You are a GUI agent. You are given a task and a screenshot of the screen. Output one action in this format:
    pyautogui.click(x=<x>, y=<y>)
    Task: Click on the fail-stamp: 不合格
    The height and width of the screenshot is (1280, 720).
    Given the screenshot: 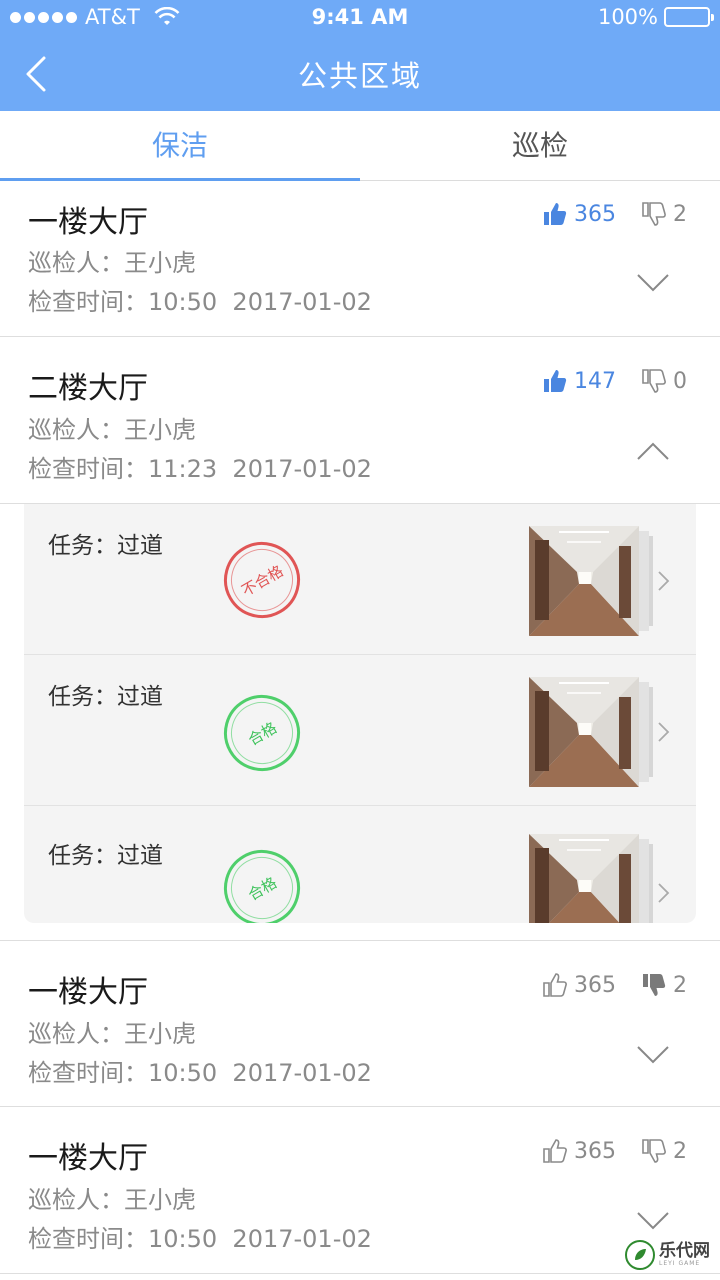 What is the action you would take?
    pyautogui.click(x=262, y=580)
    